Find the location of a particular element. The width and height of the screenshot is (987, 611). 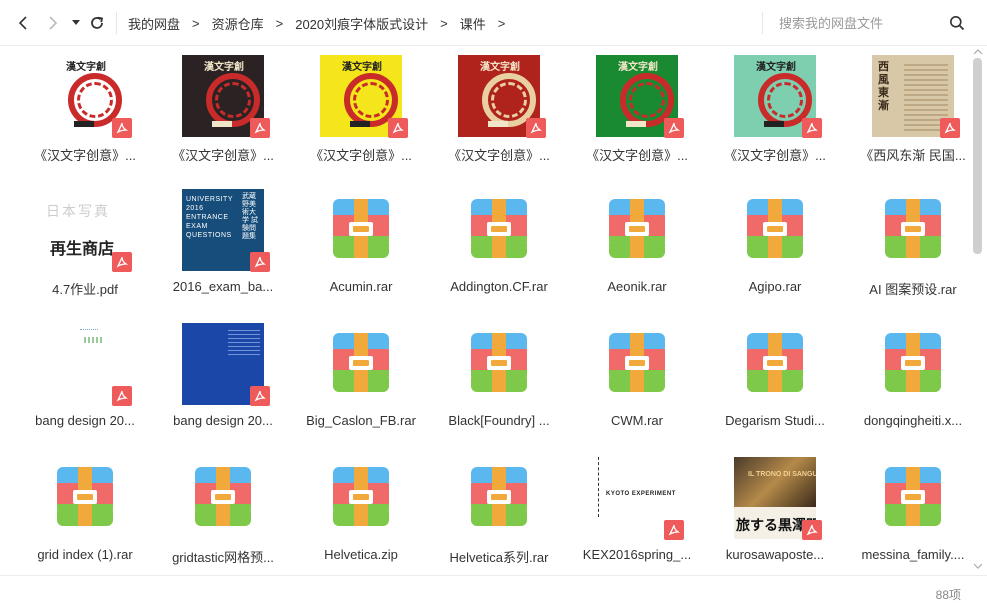

refresh-icon is located at coordinates (97, 22).